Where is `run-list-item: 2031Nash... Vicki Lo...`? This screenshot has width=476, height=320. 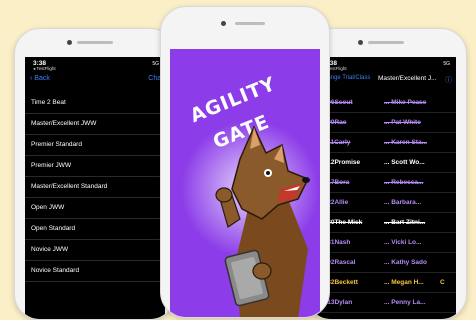
run-list-item: 2031Nash... Vicki Lo... is located at coordinates (386, 243).